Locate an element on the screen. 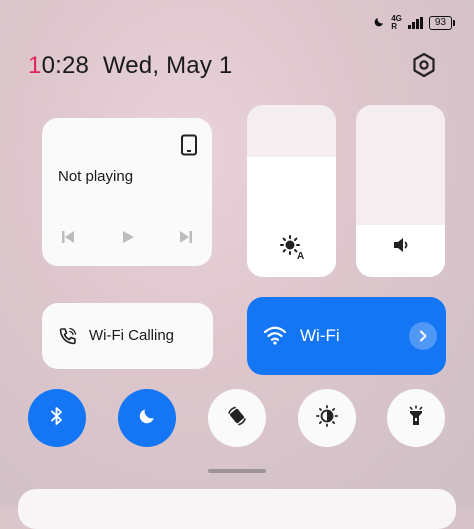 This screenshot has height=529, width=474. volume-icon is located at coordinates (401, 247).